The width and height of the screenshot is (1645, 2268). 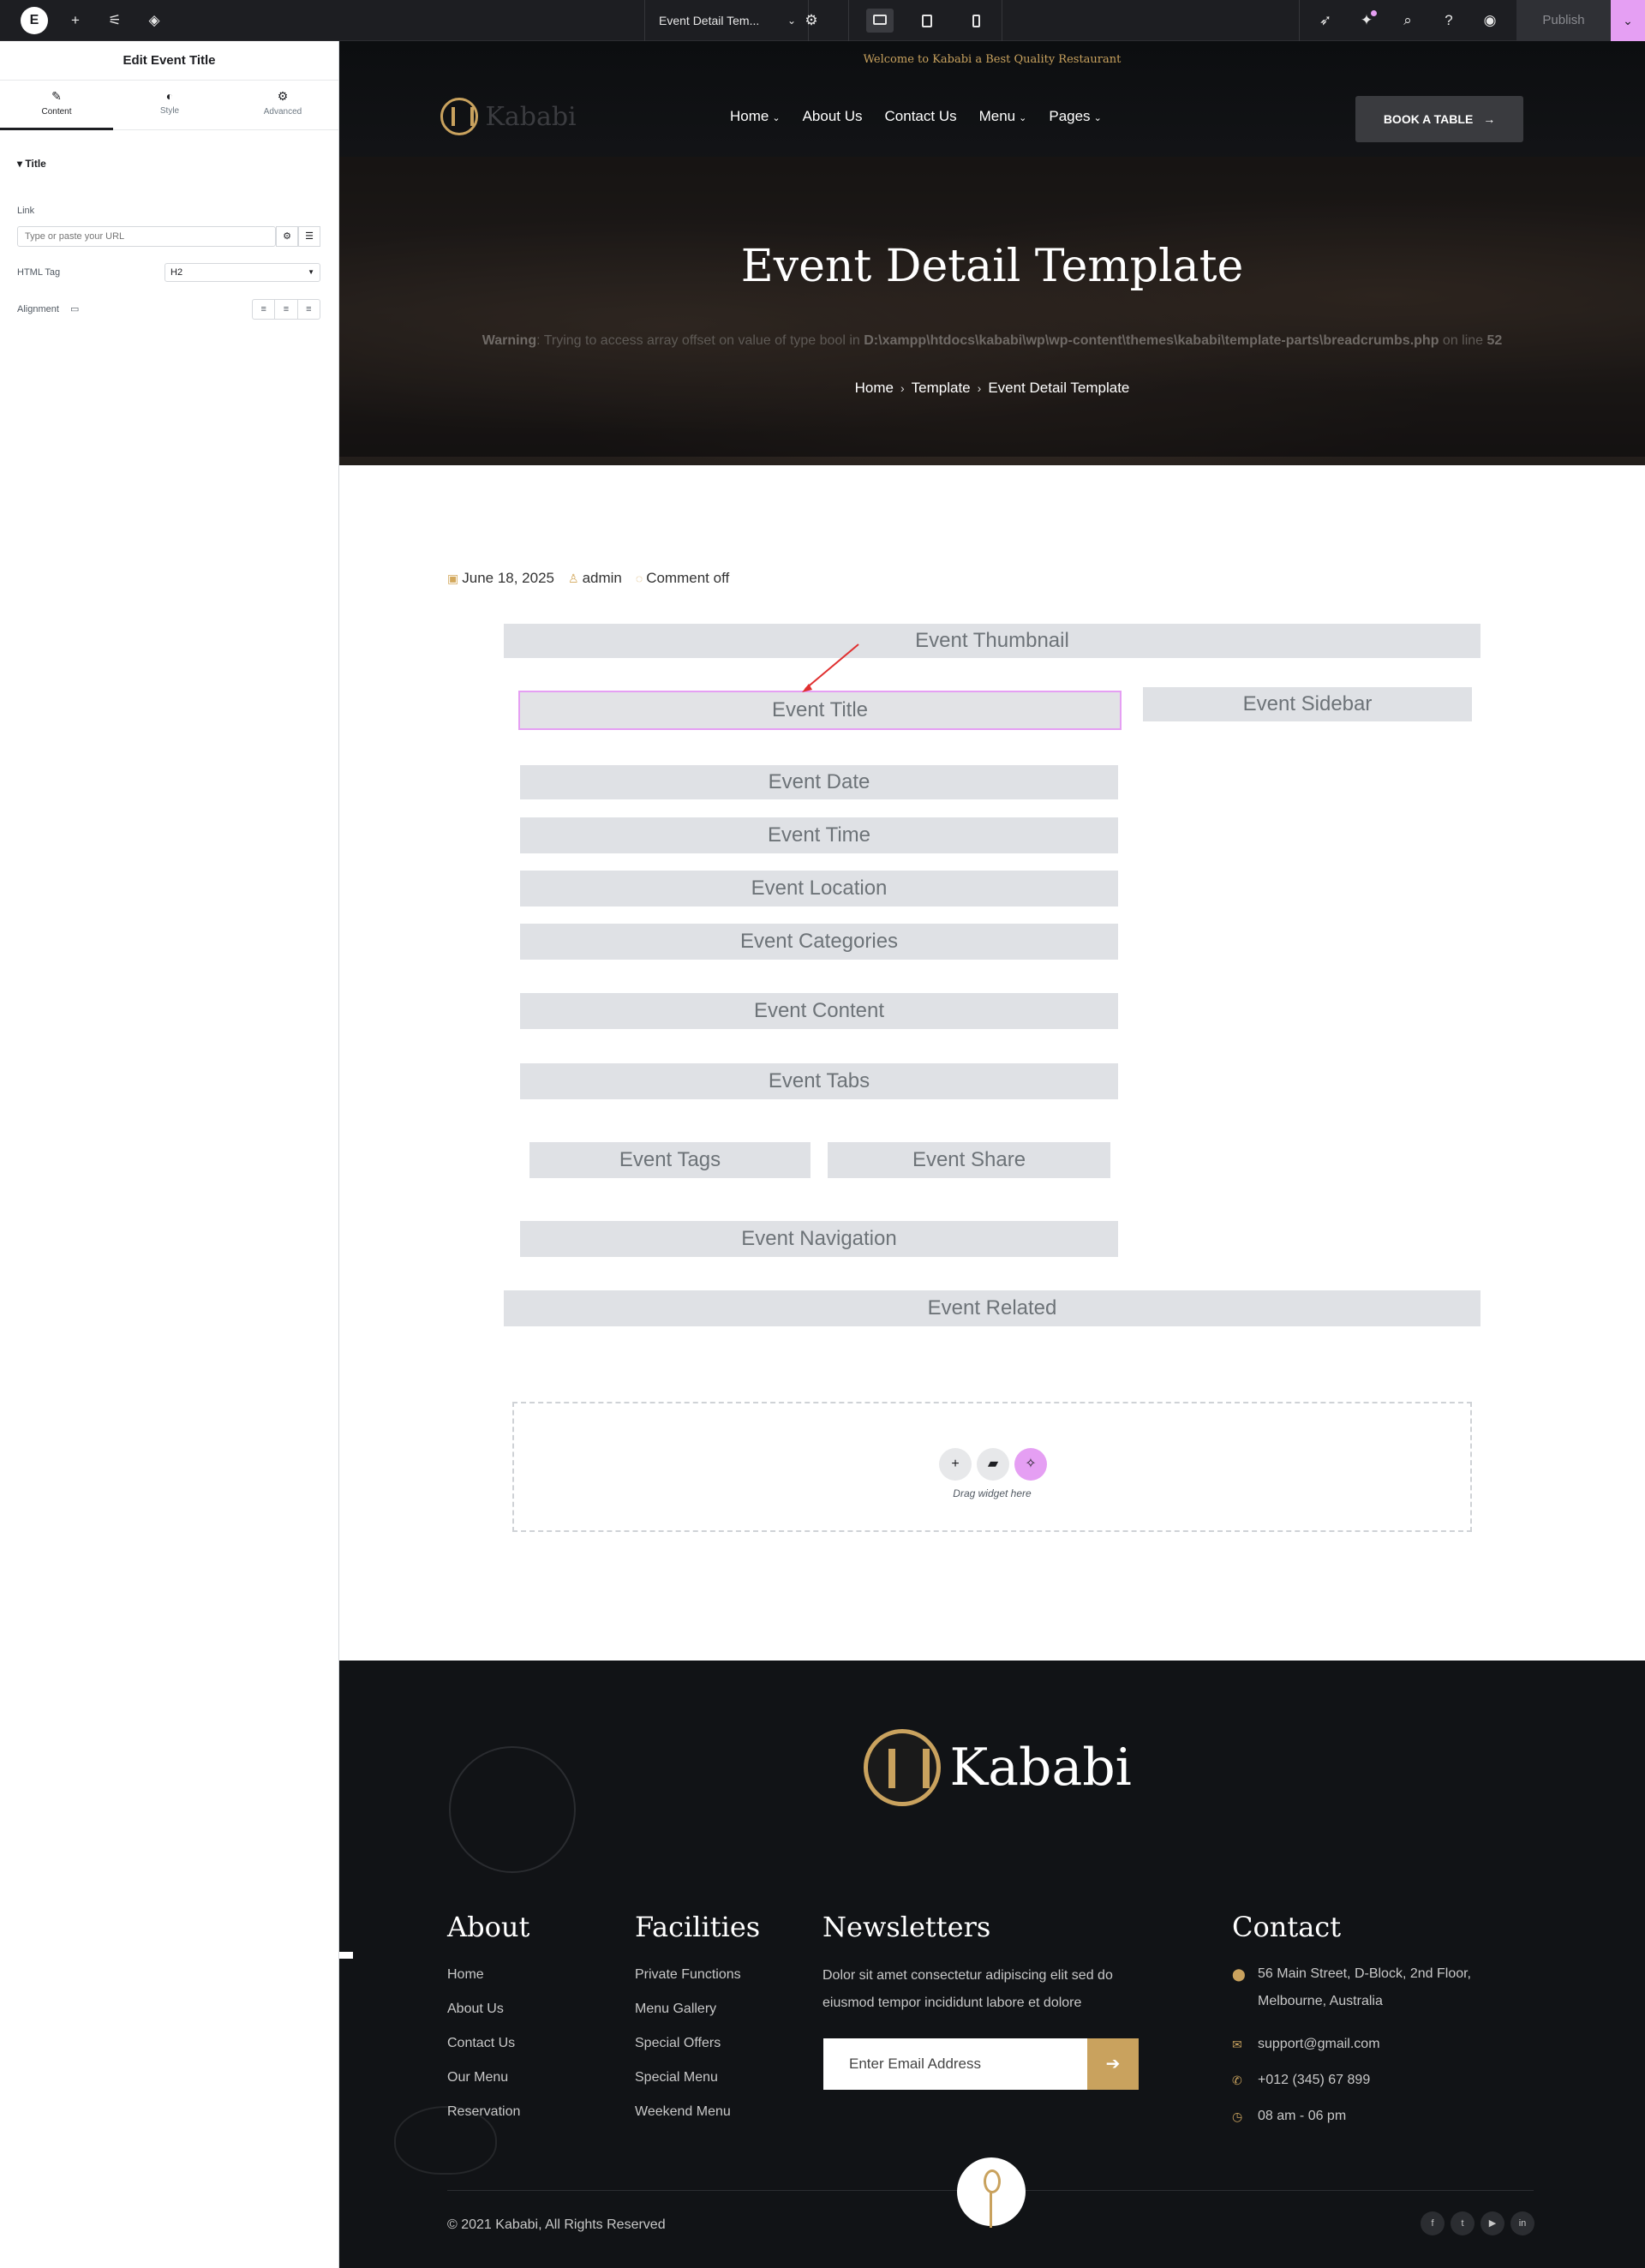 What do you see at coordinates (465, 1975) in the screenshot?
I see `footer-link-home: Home` at bounding box center [465, 1975].